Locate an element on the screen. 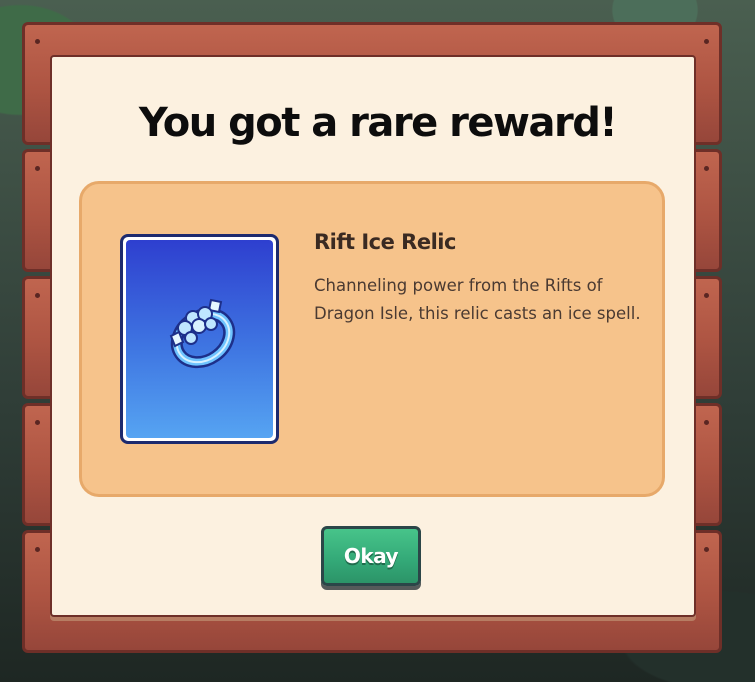 The height and width of the screenshot is (682, 755). reward-item-name: Rift Ice Relic is located at coordinates (385, 242).